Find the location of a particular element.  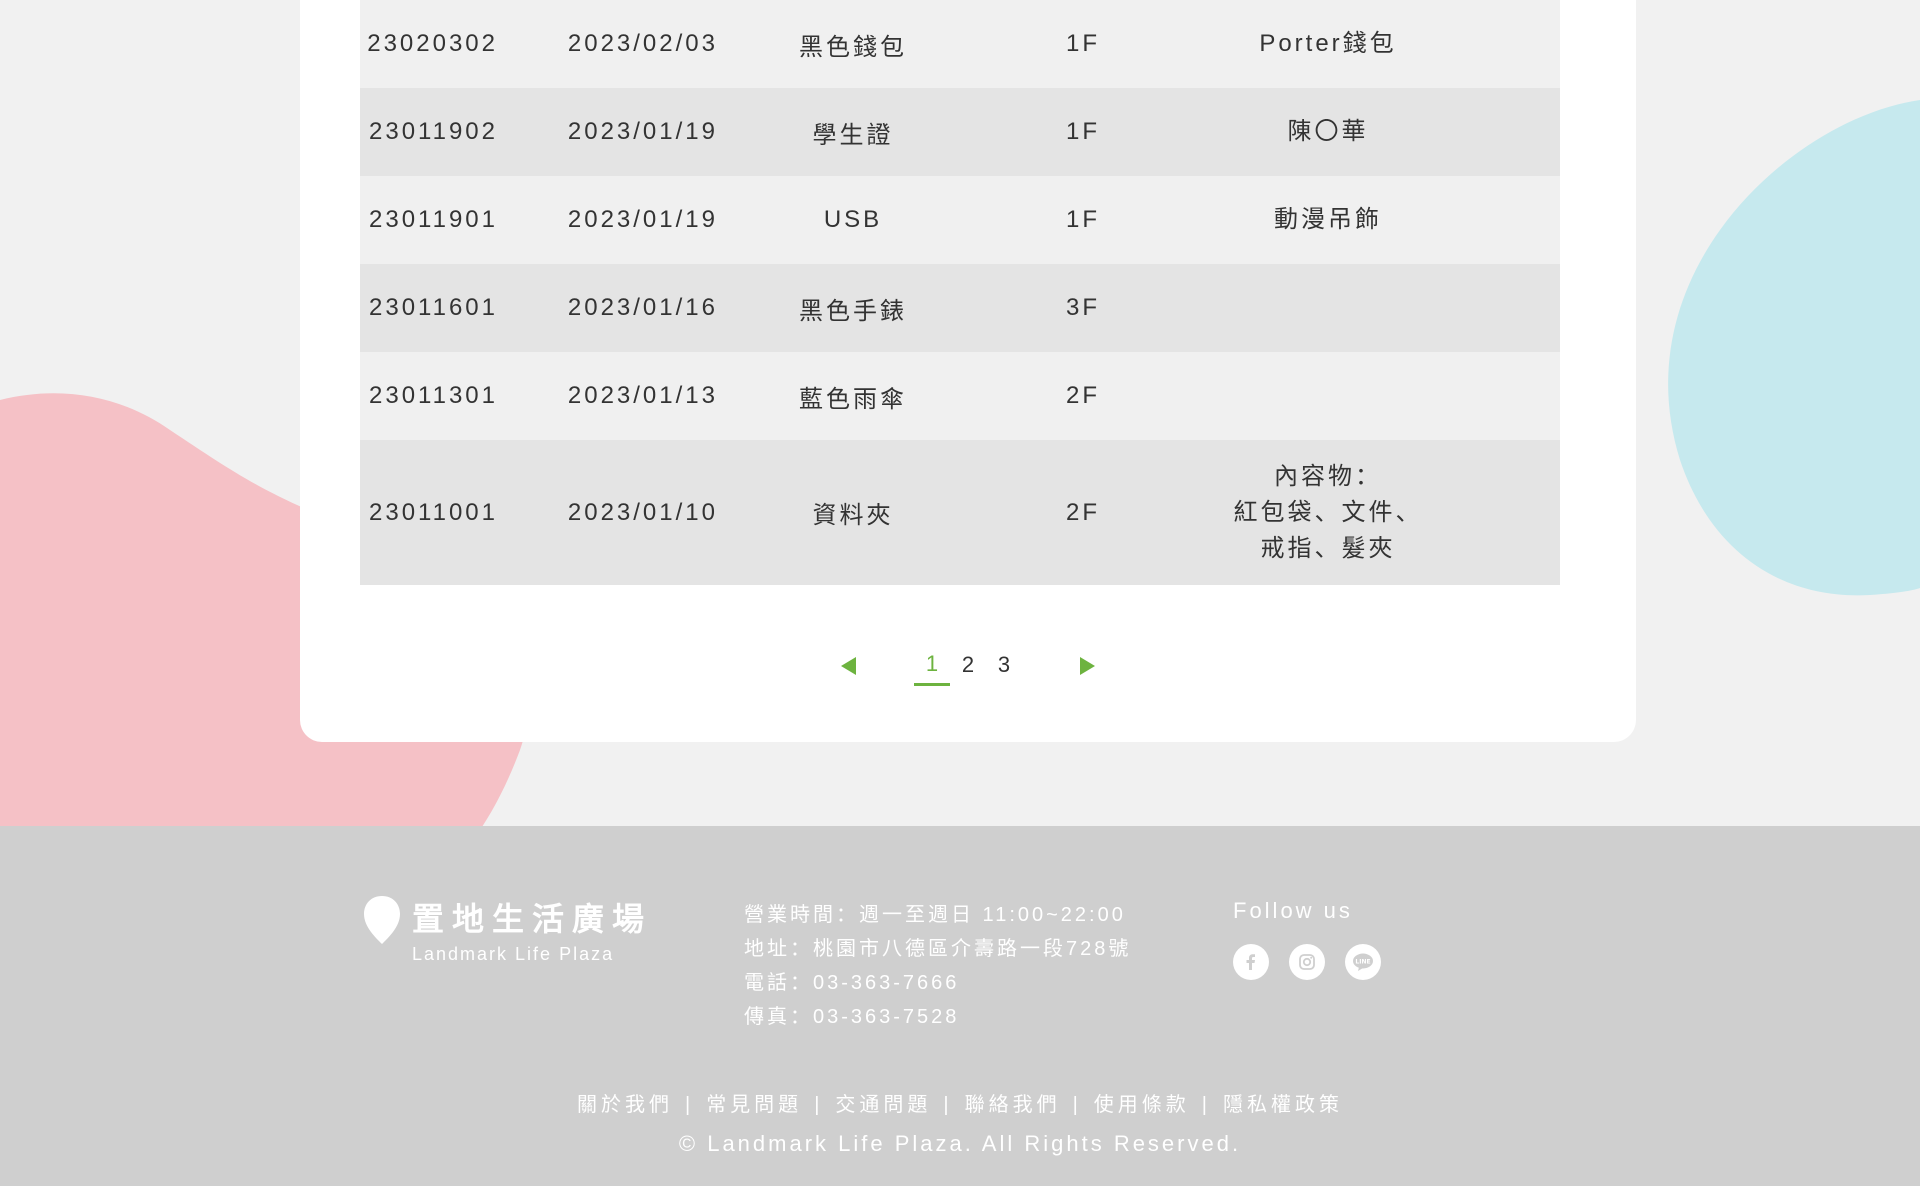

location-pin-icon is located at coordinates (382, 920).